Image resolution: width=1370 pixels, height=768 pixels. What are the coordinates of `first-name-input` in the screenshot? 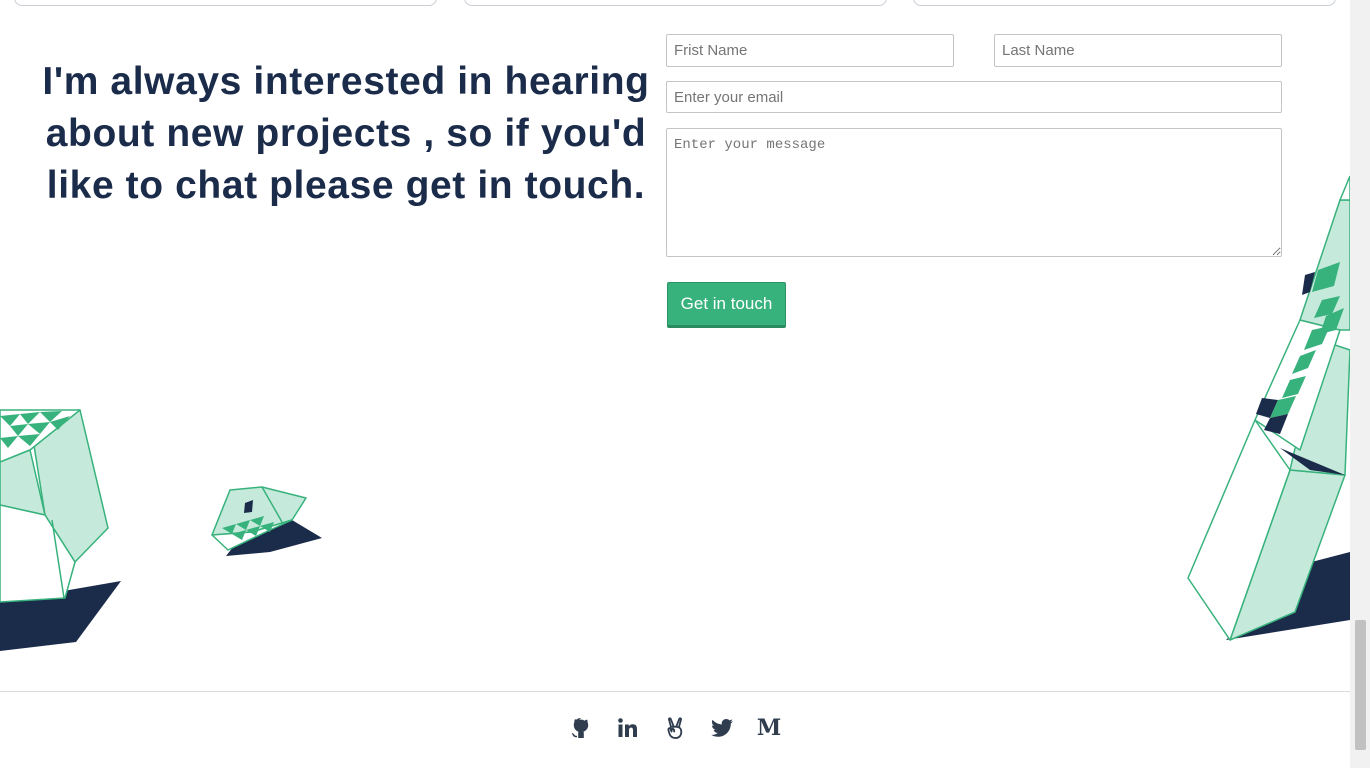 It's located at (810, 50).